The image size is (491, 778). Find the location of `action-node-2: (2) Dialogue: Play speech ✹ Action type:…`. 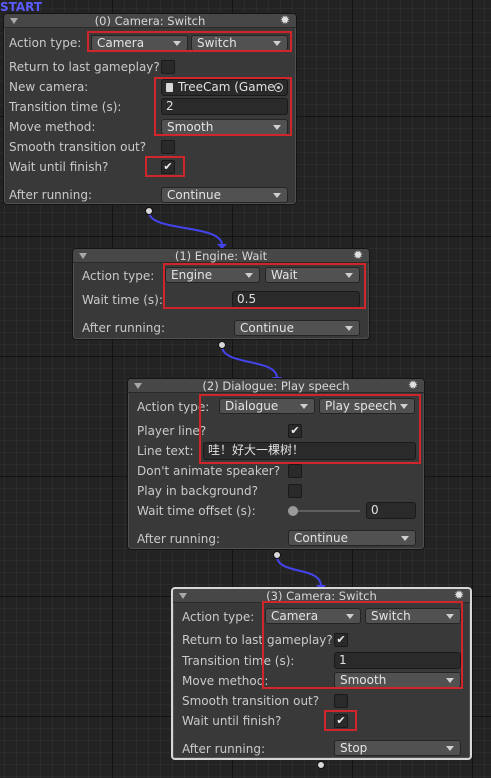

action-node-2: (2) Dialogue: Play speech ✹ Action type:… is located at coordinates (276, 464).